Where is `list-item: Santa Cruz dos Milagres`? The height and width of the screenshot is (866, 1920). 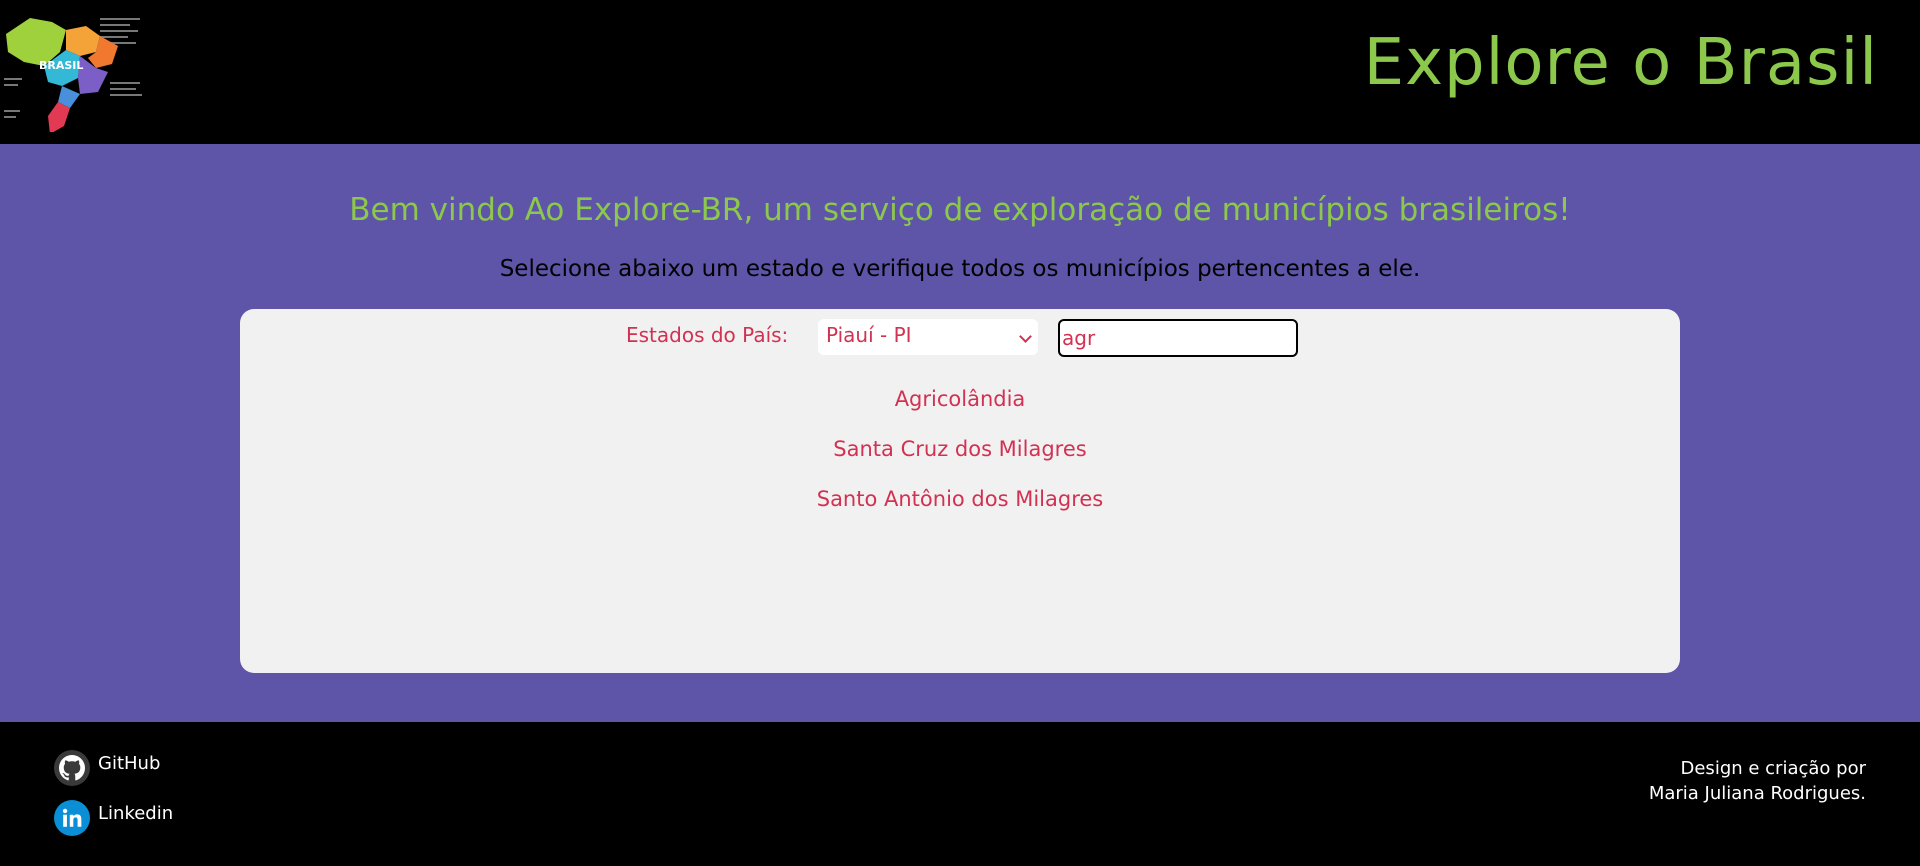
list-item: Santa Cruz dos Milagres is located at coordinates (960, 462).